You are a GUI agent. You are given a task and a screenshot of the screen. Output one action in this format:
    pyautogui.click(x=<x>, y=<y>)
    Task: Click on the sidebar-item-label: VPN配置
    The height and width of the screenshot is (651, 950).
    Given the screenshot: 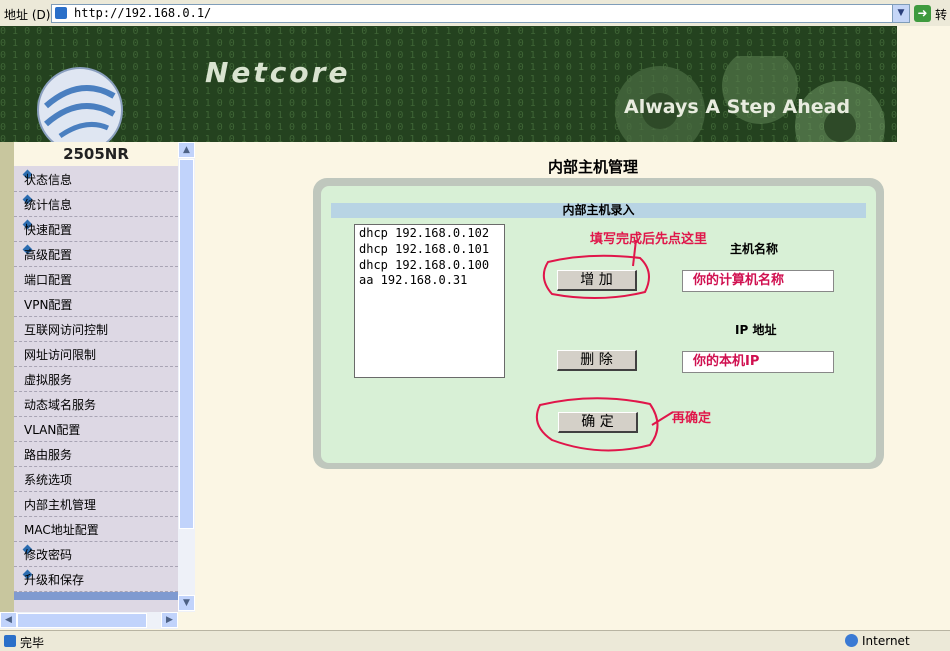 What is the action you would take?
    pyautogui.click(x=48, y=304)
    